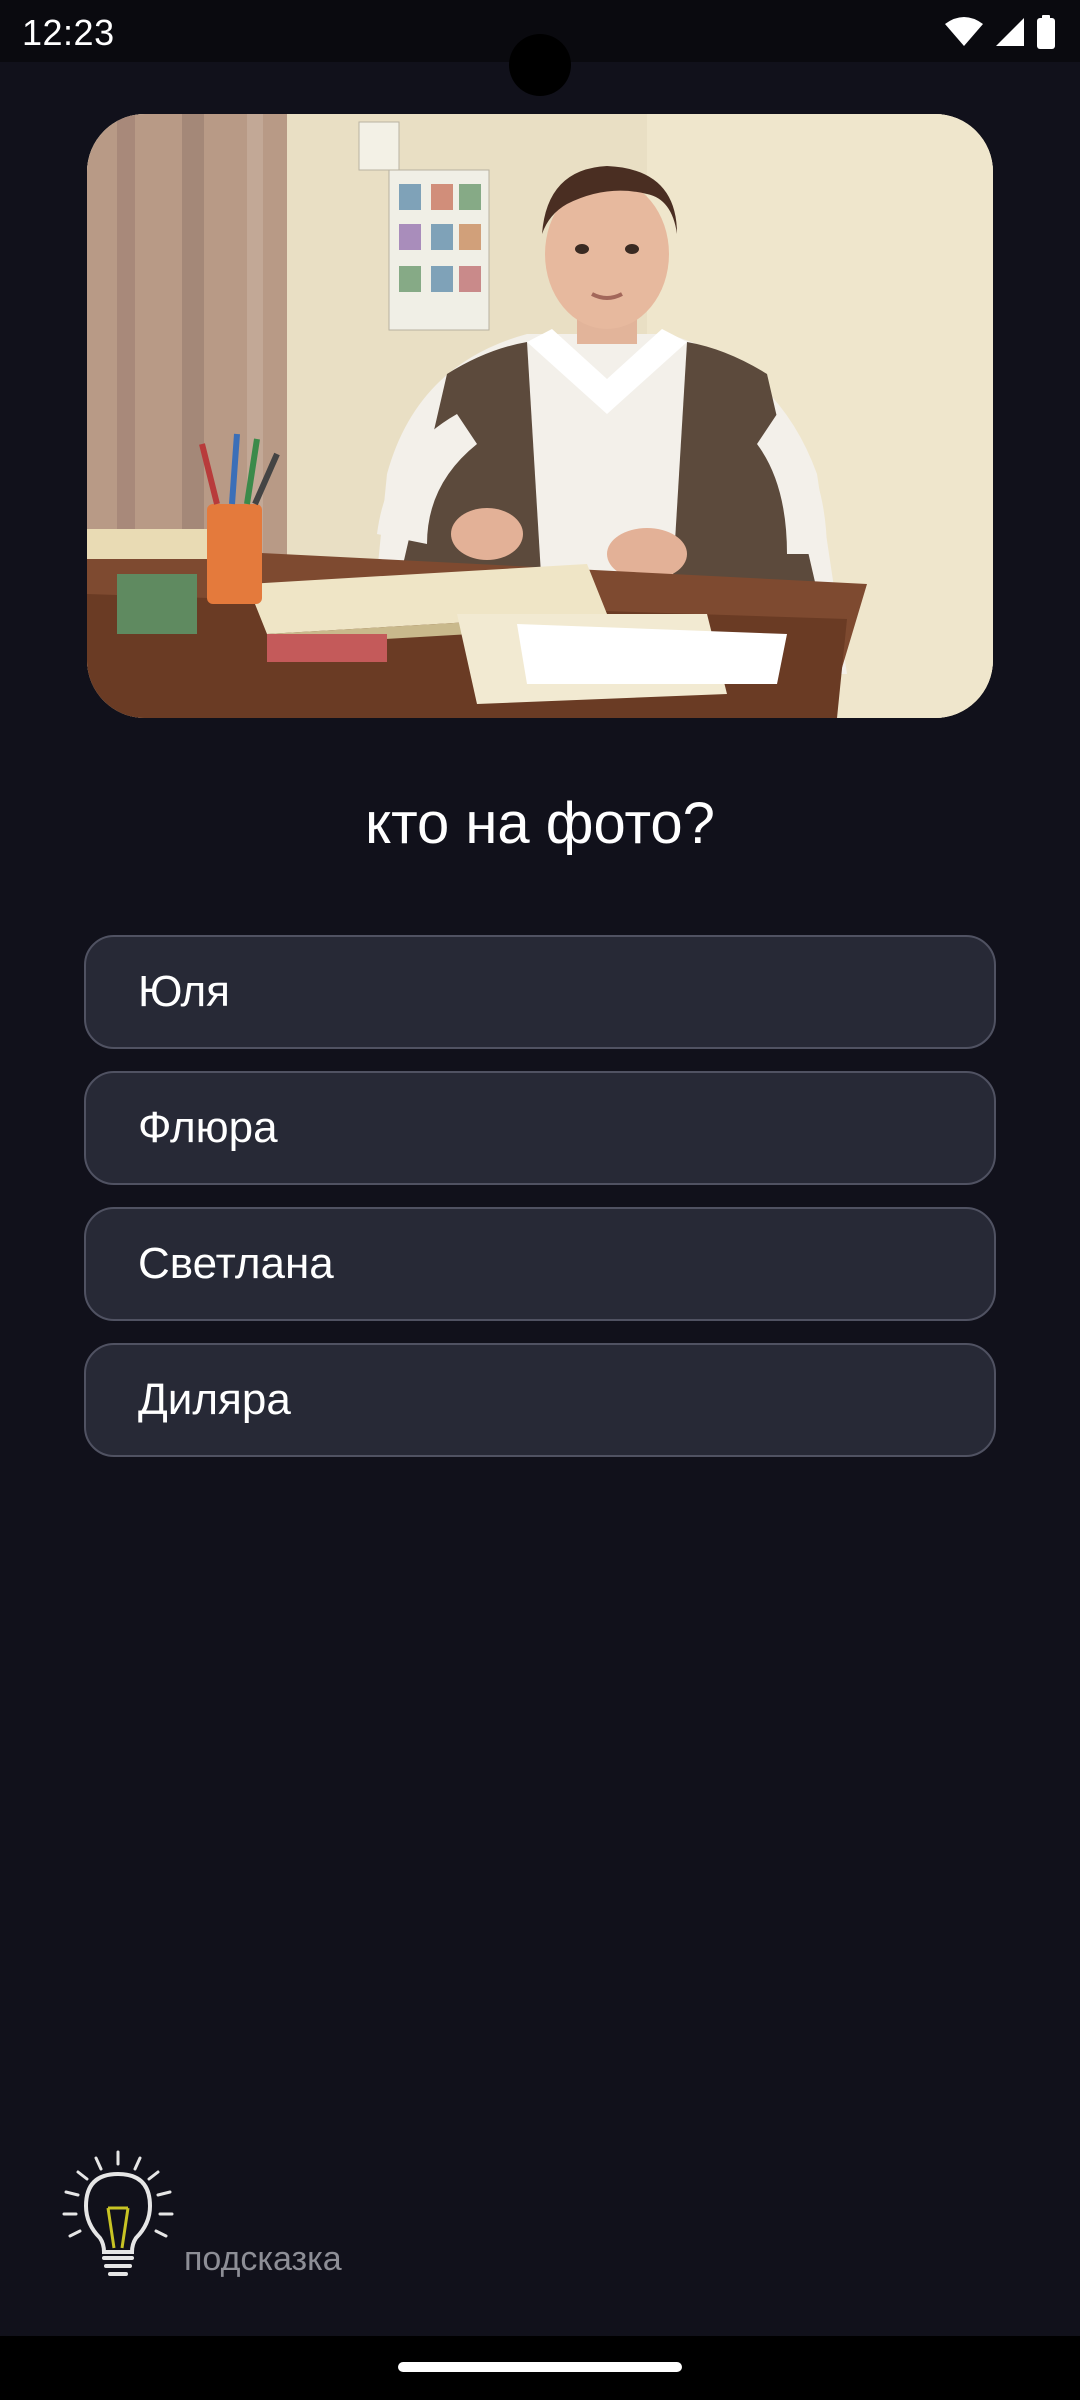  I want to click on home-indicator, so click(540, 2367).